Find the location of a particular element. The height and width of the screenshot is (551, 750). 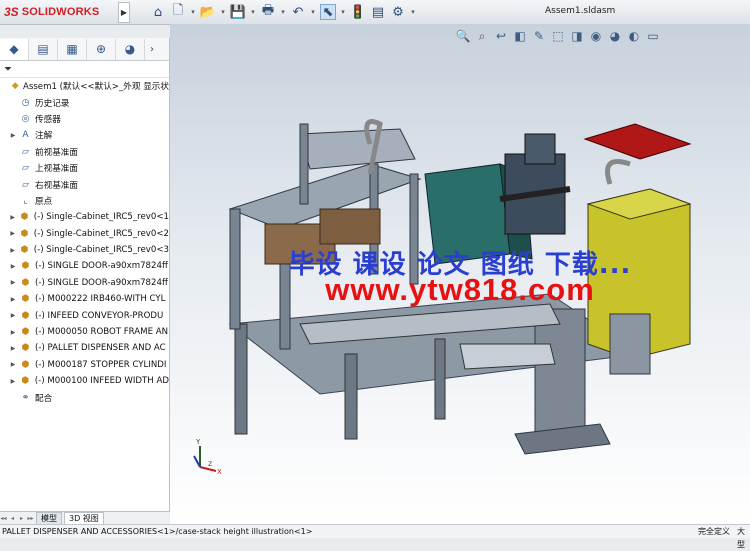

manager-tabs: ◆ ▤ ▦ ⊕ ◕ › is located at coordinates (84, 49).